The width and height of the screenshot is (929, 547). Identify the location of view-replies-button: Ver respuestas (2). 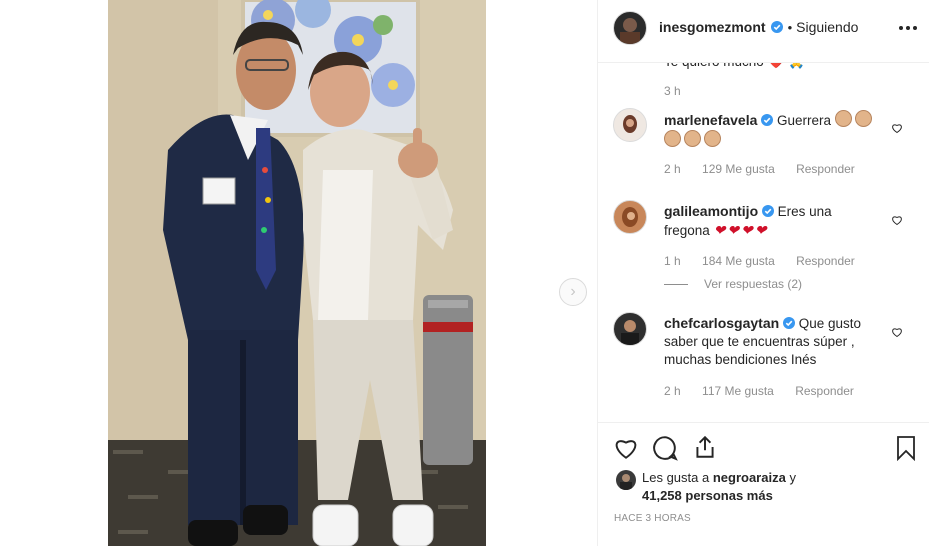
(753, 284).